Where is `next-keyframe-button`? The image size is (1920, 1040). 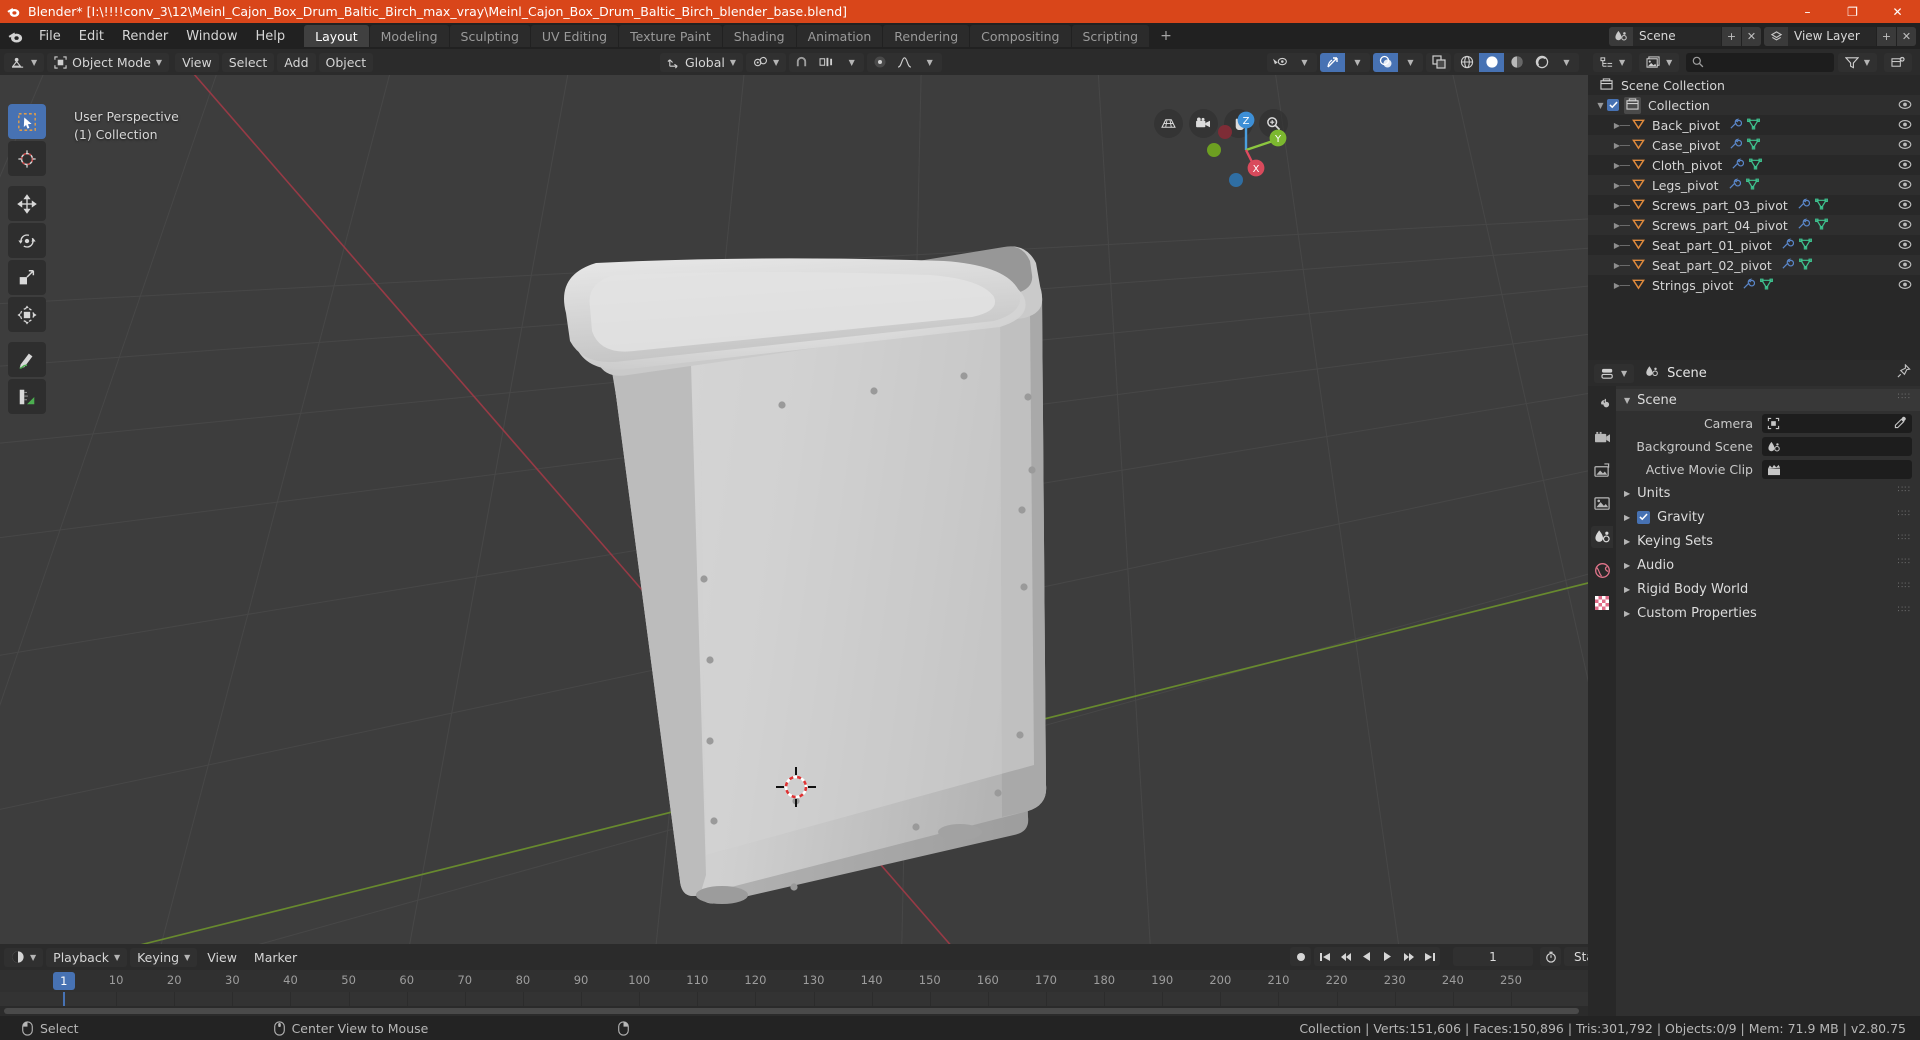 next-keyframe-button is located at coordinates (1408, 956).